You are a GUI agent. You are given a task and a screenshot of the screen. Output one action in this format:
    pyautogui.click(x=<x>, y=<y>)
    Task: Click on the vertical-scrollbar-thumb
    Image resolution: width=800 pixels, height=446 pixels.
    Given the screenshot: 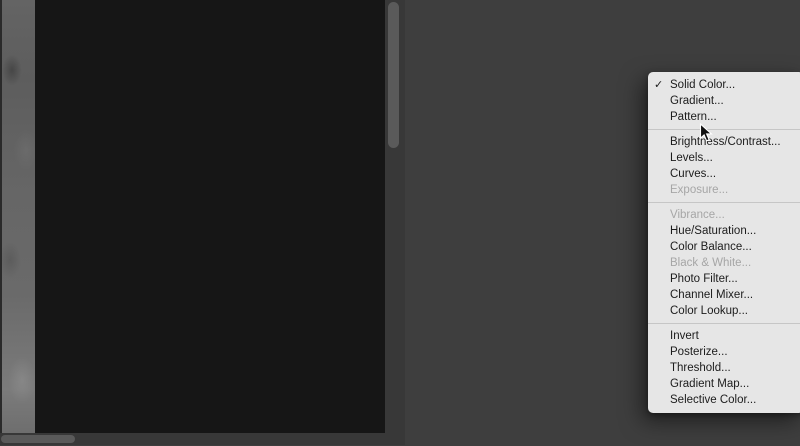 What is the action you would take?
    pyautogui.click(x=393, y=75)
    